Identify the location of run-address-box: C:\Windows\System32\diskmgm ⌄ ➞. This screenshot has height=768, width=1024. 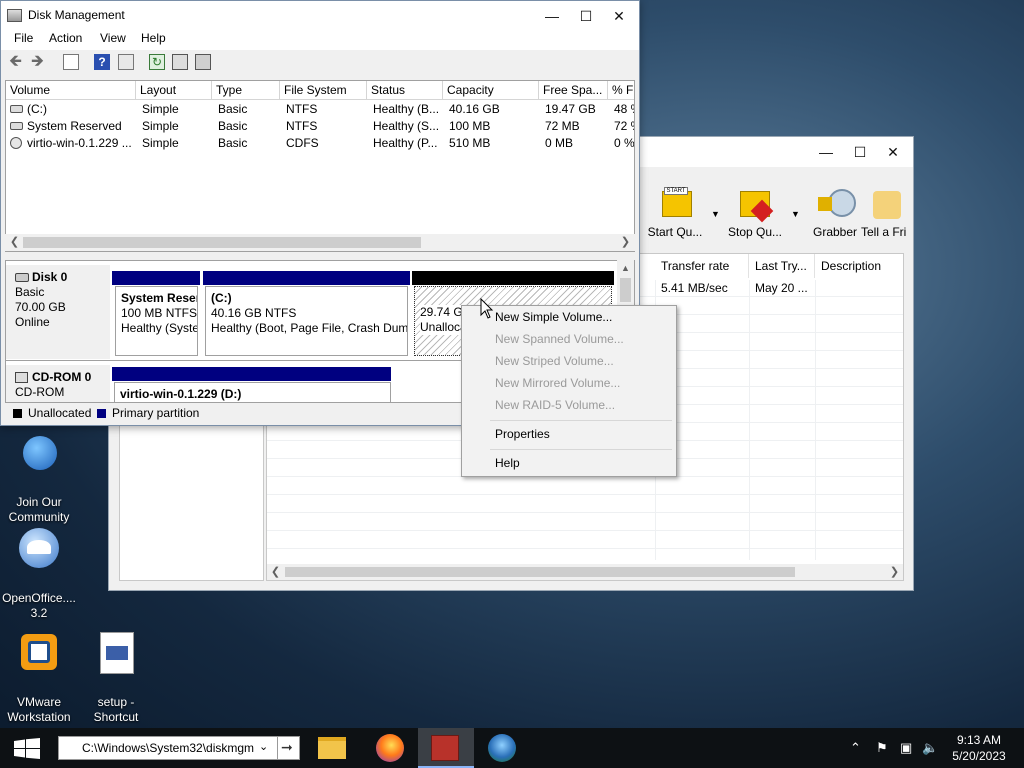
(179, 748).